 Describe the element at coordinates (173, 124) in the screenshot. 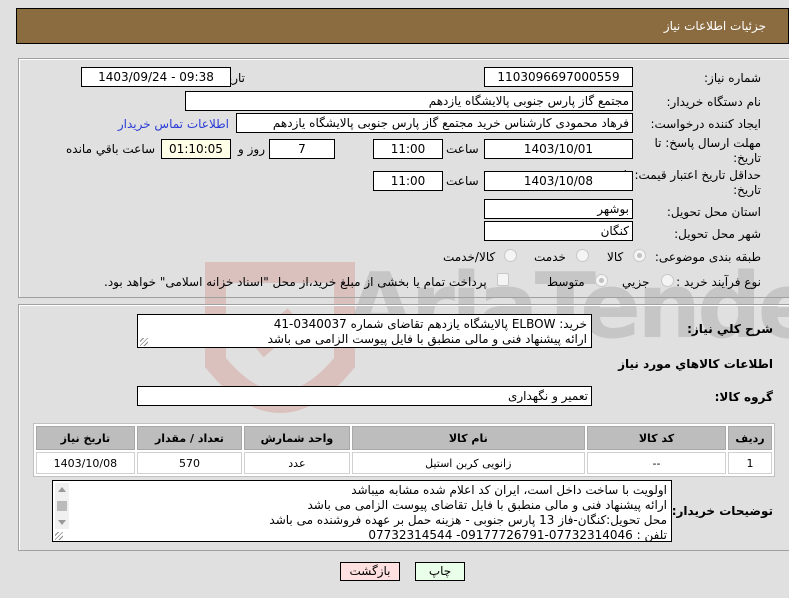

I see `buyer-contact-link: اطلاعات تماس خریدار` at that location.